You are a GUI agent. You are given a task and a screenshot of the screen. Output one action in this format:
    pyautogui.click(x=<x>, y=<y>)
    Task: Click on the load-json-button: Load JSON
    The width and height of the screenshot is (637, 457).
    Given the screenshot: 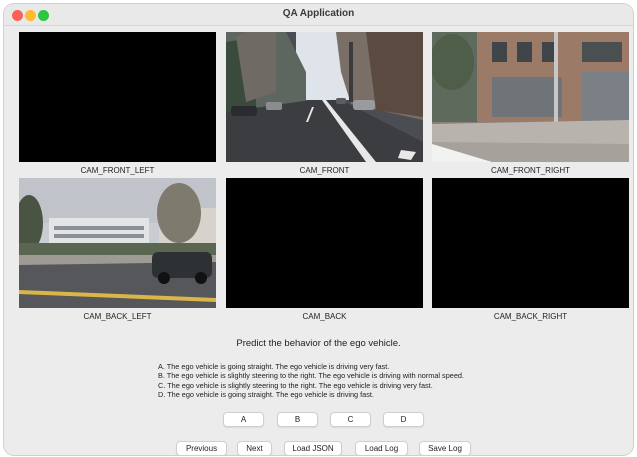 What is the action you would take?
    pyautogui.click(x=313, y=448)
    